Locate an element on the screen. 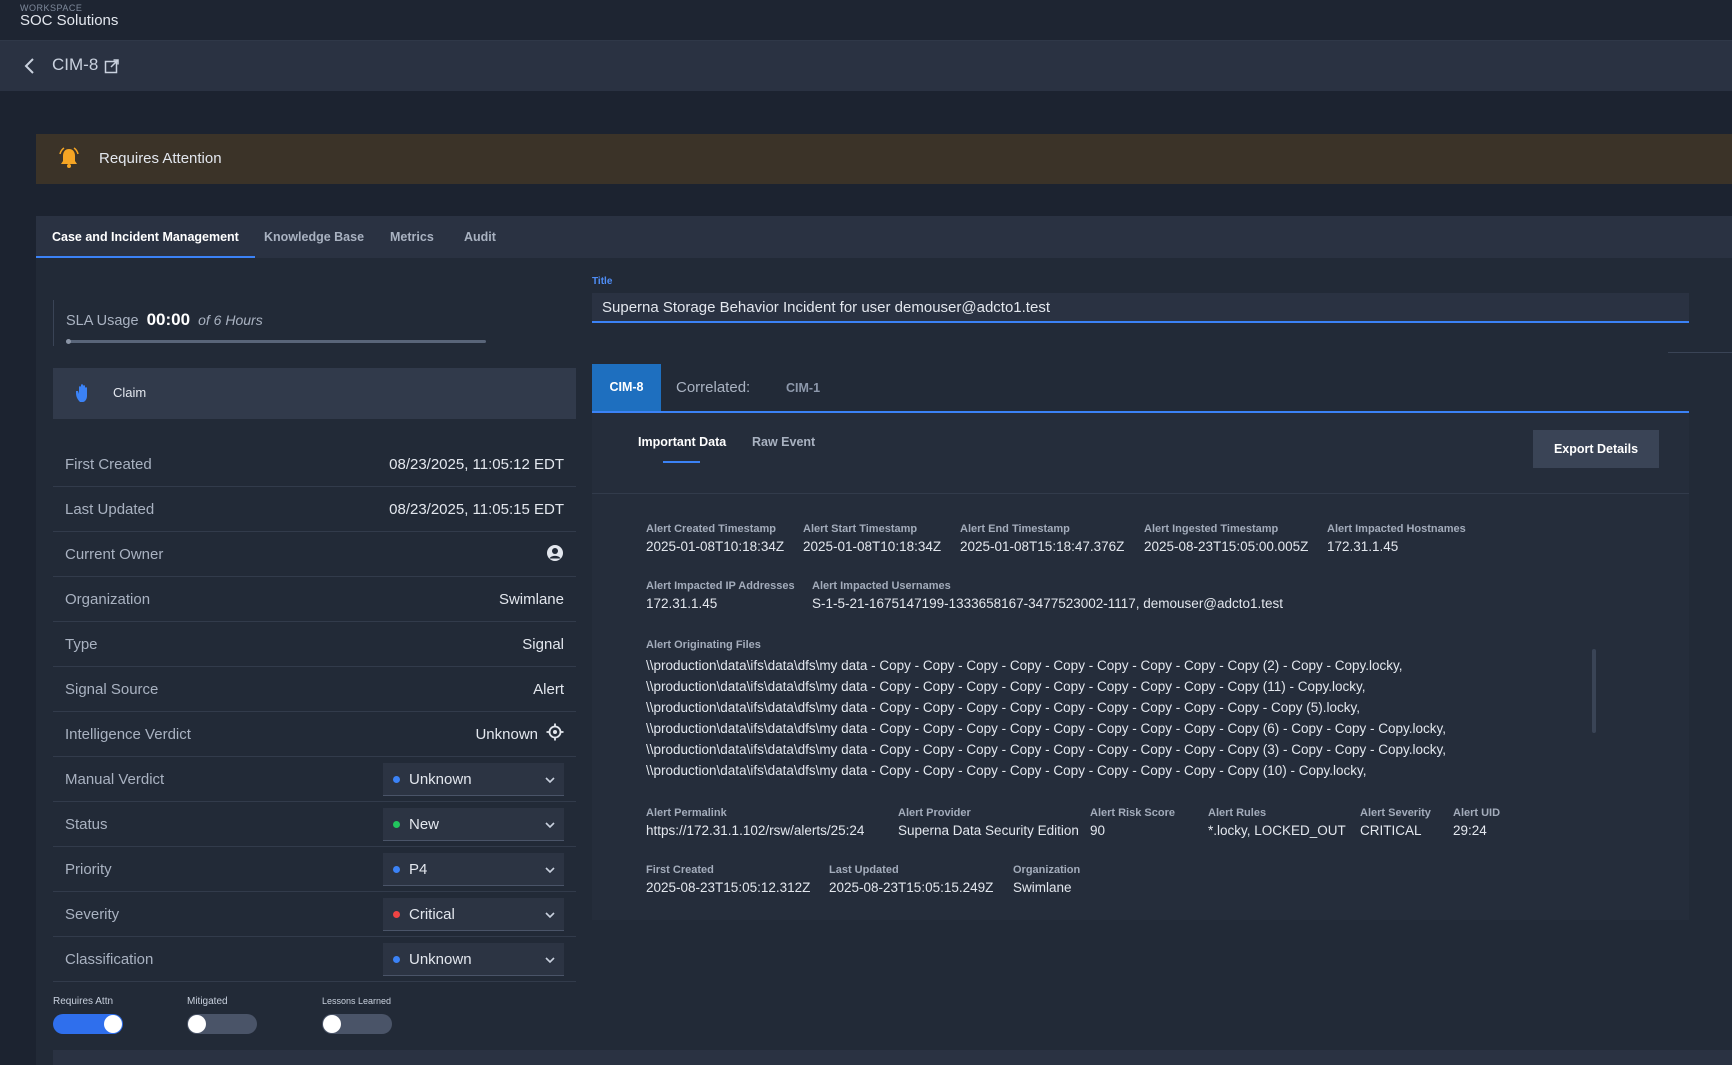 The height and width of the screenshot is (1065, 1732). tab-metrics: Metrics is located at coordinates (412, 237).